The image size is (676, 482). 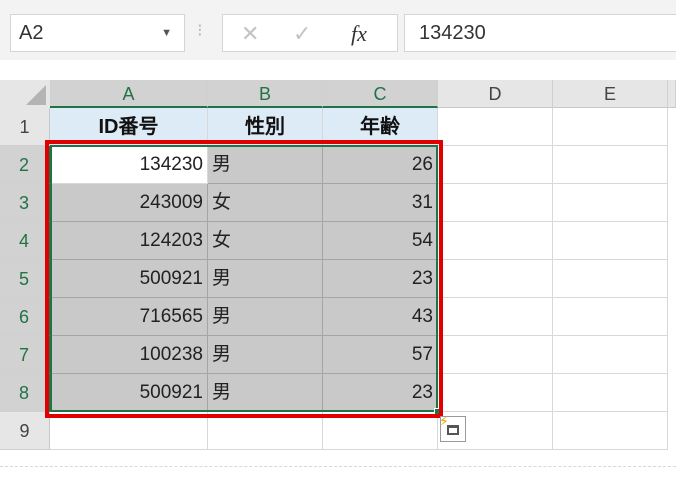 I want to click on cell-c3: 31, so click(x=380, y=203).